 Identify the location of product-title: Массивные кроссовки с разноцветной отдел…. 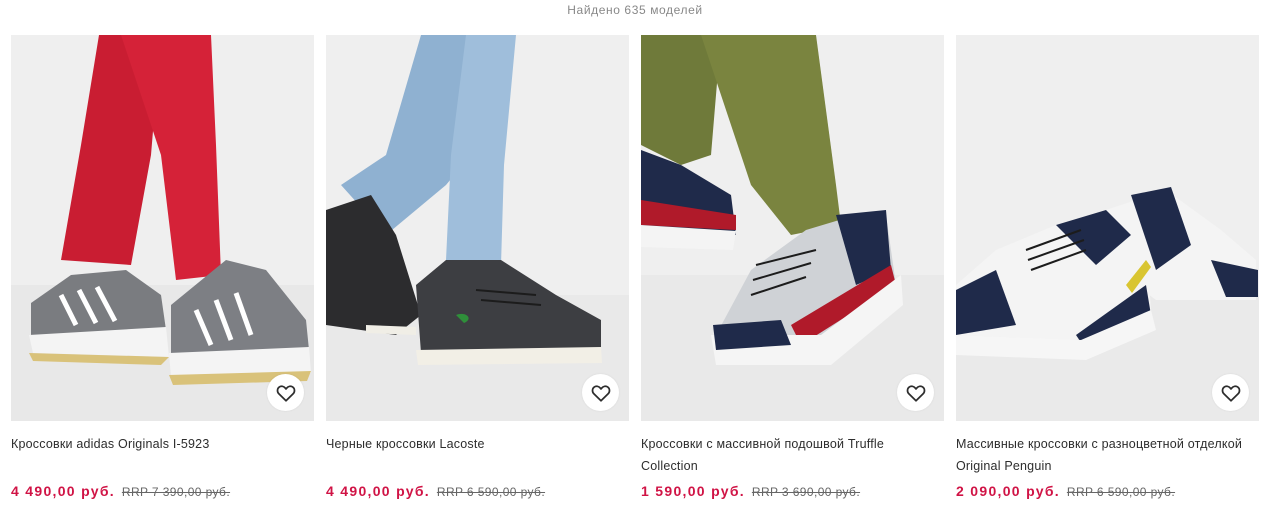
(1107, 455).